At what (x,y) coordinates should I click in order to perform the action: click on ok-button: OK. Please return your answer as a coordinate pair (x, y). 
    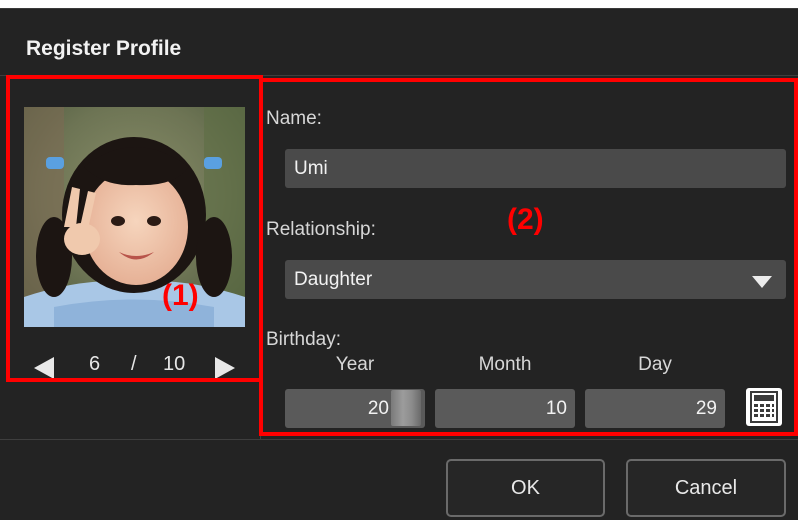
    Looking at the image, I should click on (525, 488).